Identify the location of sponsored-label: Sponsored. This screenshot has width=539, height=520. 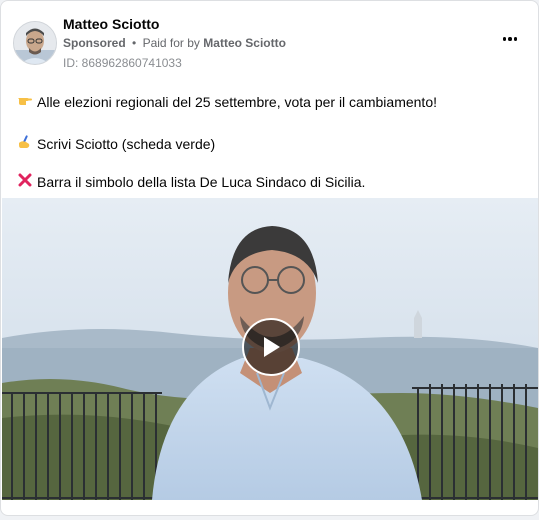
(94, 43).